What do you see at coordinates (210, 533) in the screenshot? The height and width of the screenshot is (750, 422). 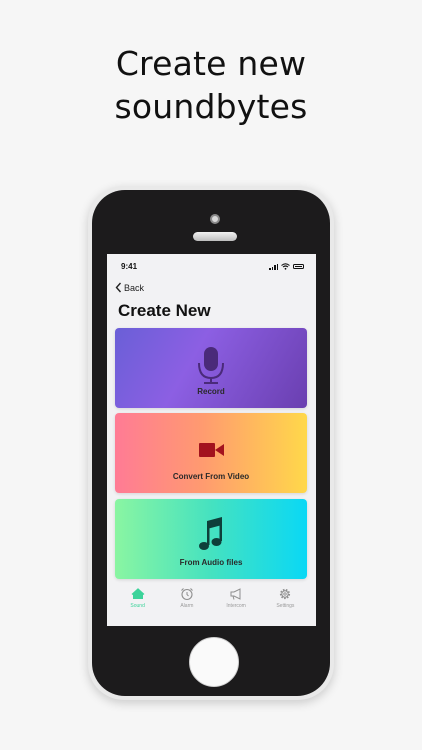 I see `music-note-icon` at bounding box center [210, 533].